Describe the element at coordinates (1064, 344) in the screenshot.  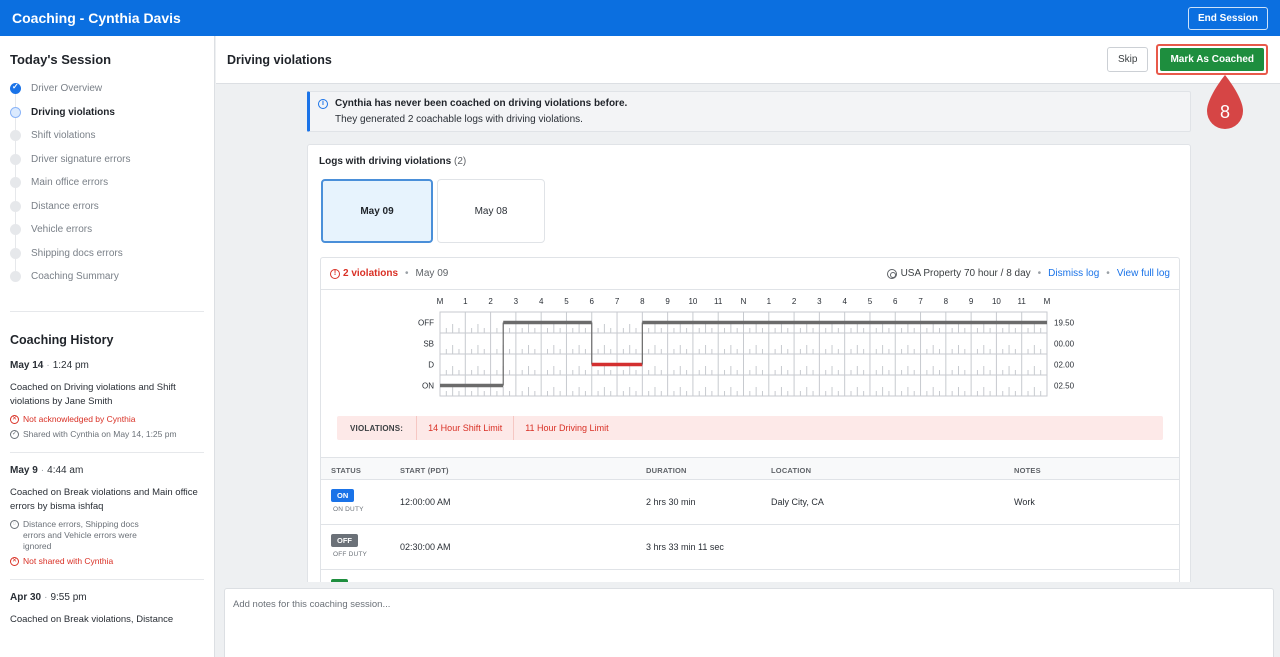
I see `duty-row-total: 00.00` at that location.